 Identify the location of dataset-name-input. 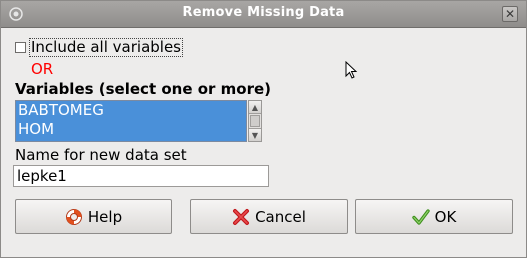
(141, 176).